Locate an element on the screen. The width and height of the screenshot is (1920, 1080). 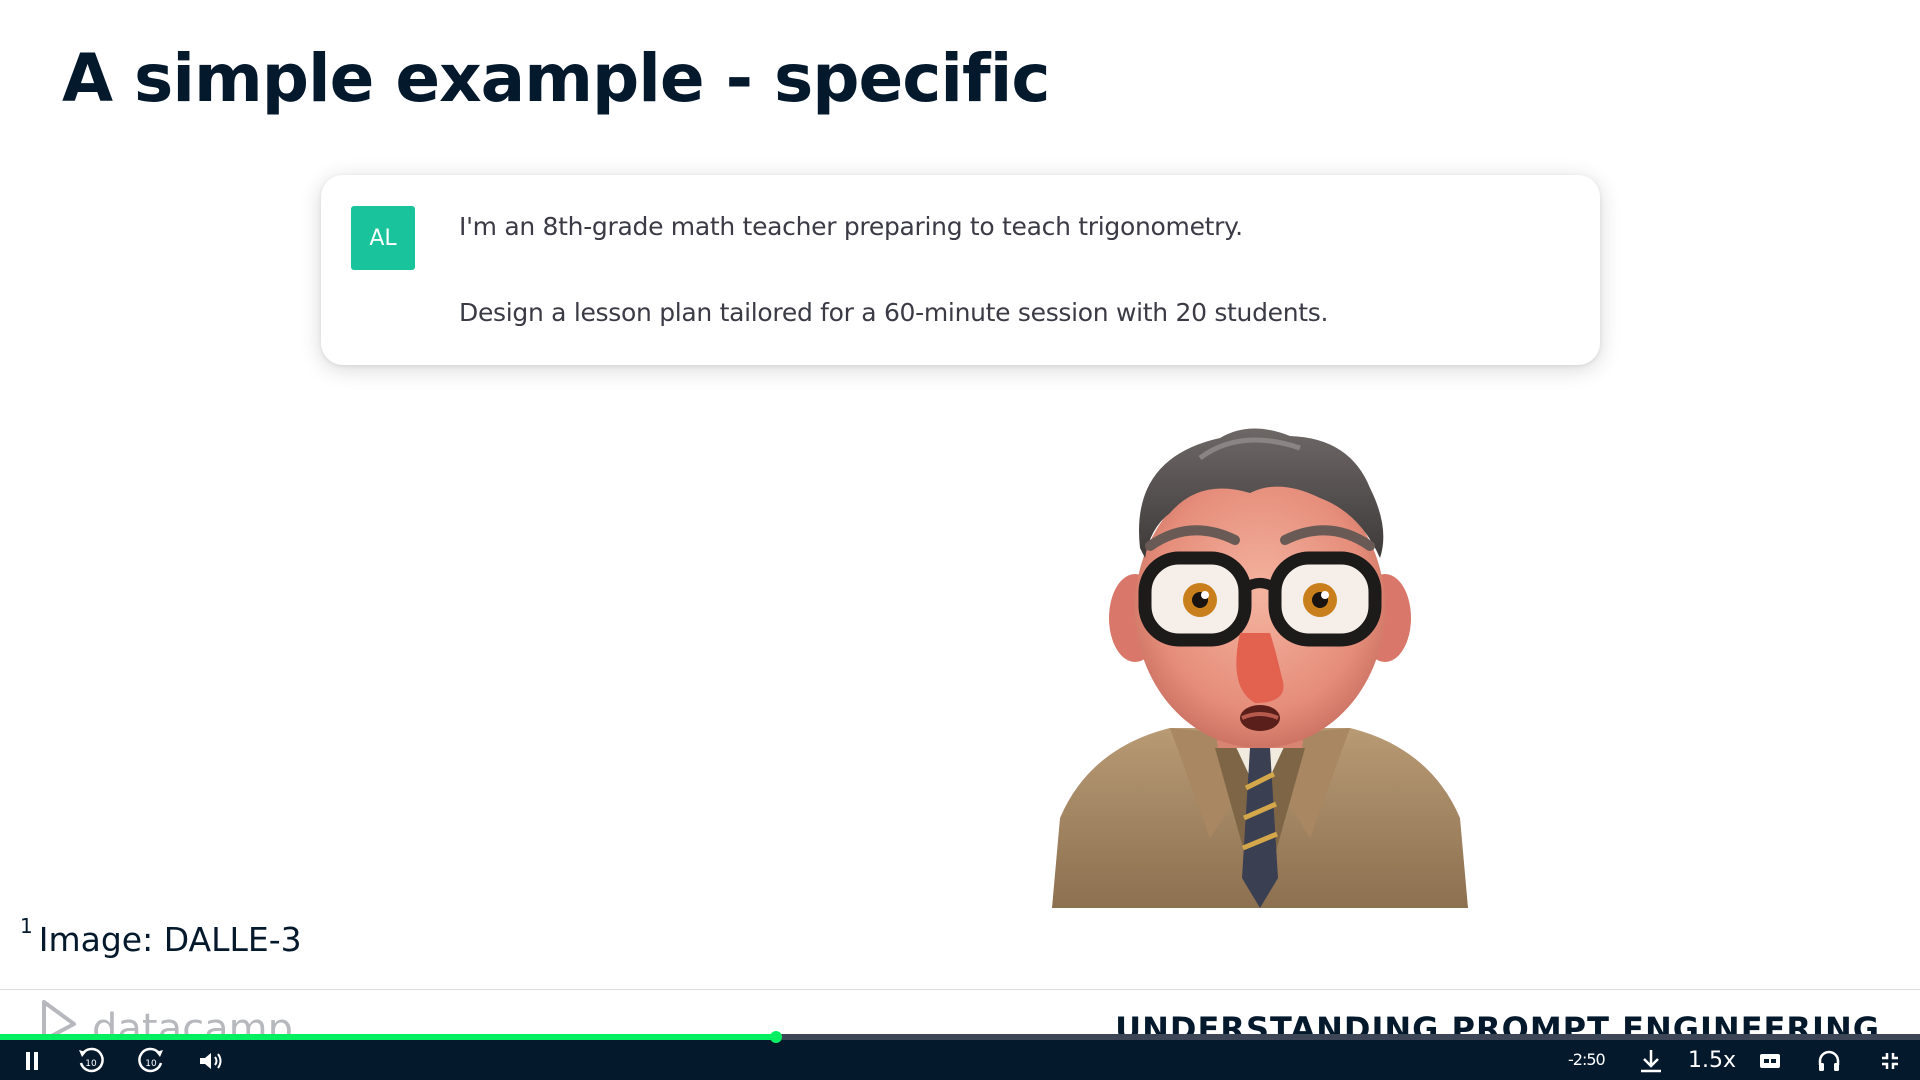
volume-icon is located at coordinates (211, 1061).